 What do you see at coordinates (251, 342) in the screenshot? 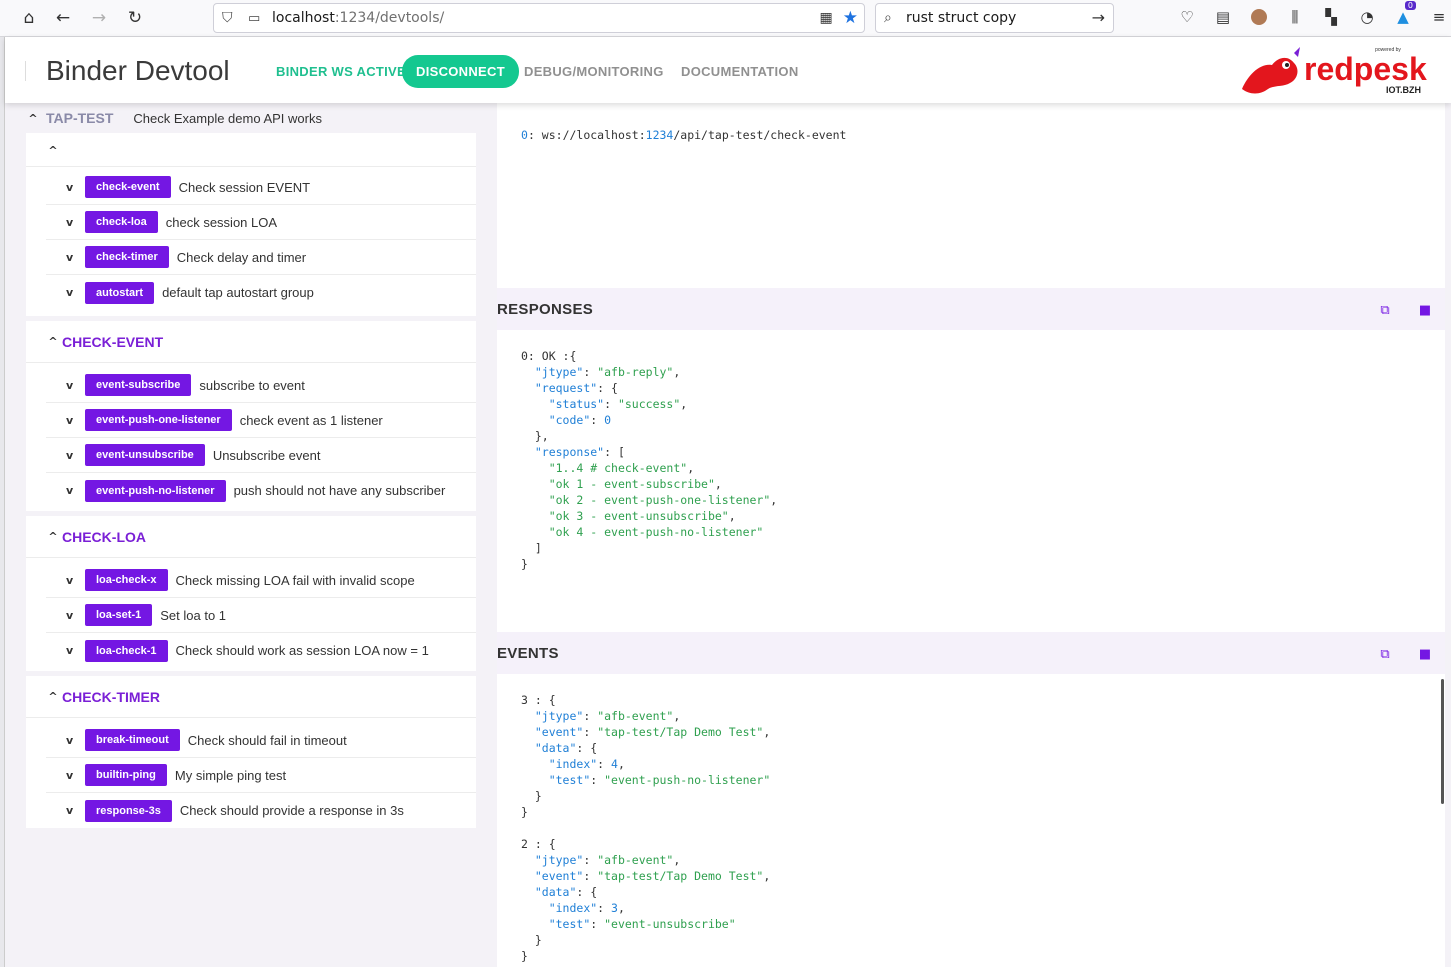
I see `group-header-check-event: ^ CHECK-EVENT` at bounding box center [251, 342].